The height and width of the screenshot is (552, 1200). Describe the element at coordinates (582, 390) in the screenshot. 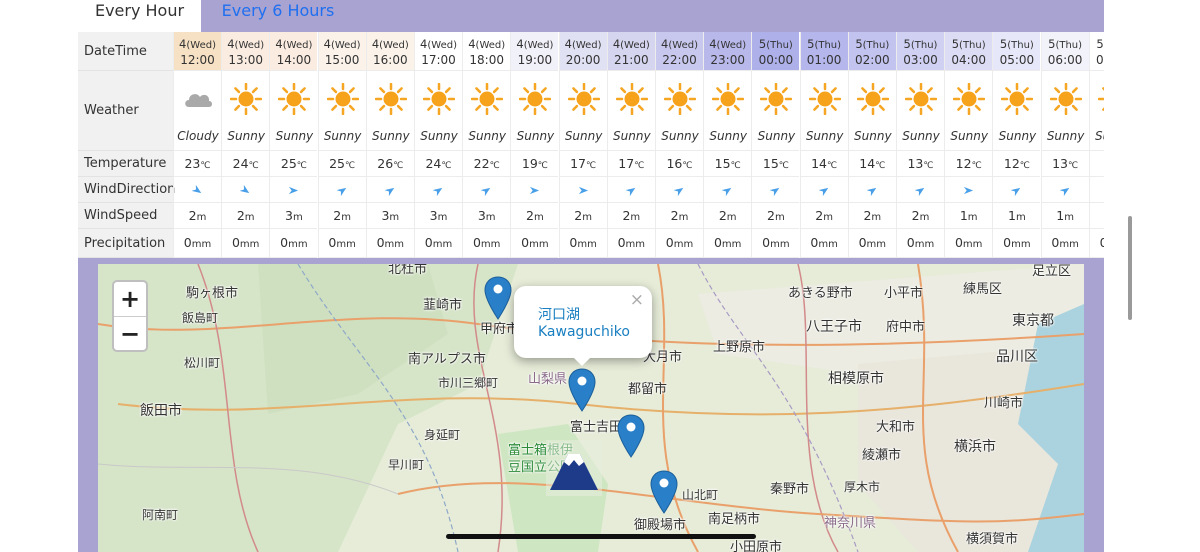

I see `location-marker-kawaguchiko` at that location.